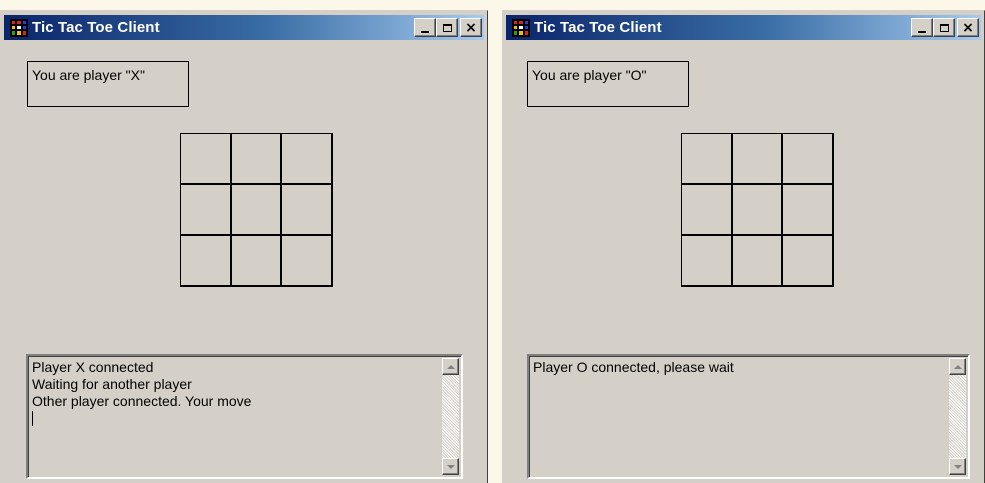 This screenshot has width=985, height=483. I want to click on player-id-label: You are player "O", so click(608, 84).